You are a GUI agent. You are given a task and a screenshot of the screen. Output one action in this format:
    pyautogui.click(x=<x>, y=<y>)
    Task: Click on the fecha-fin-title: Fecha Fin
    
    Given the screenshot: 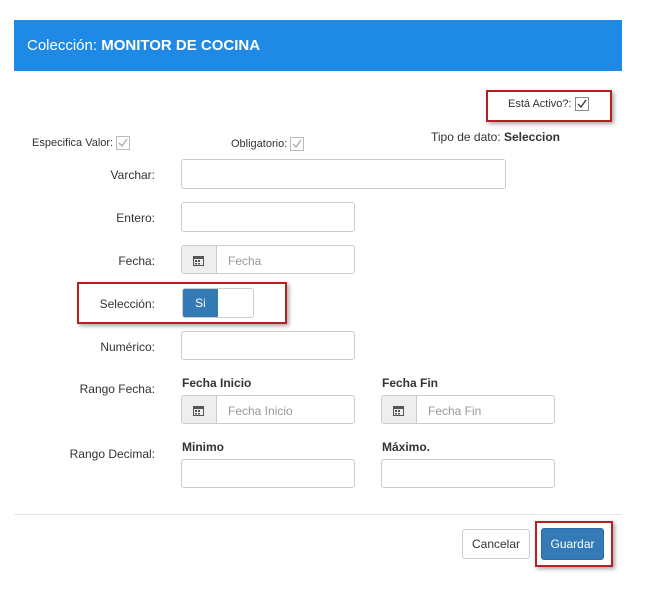 What is the action you would take?
    pyautogui.click(x=410, y=383)
    